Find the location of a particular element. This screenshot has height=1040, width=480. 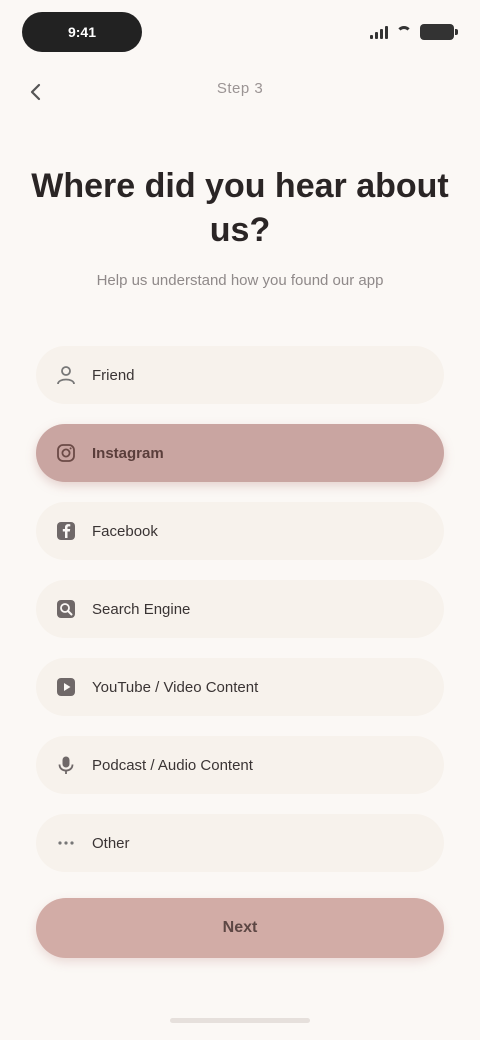

video-icon is located at coordinates (66, 687).